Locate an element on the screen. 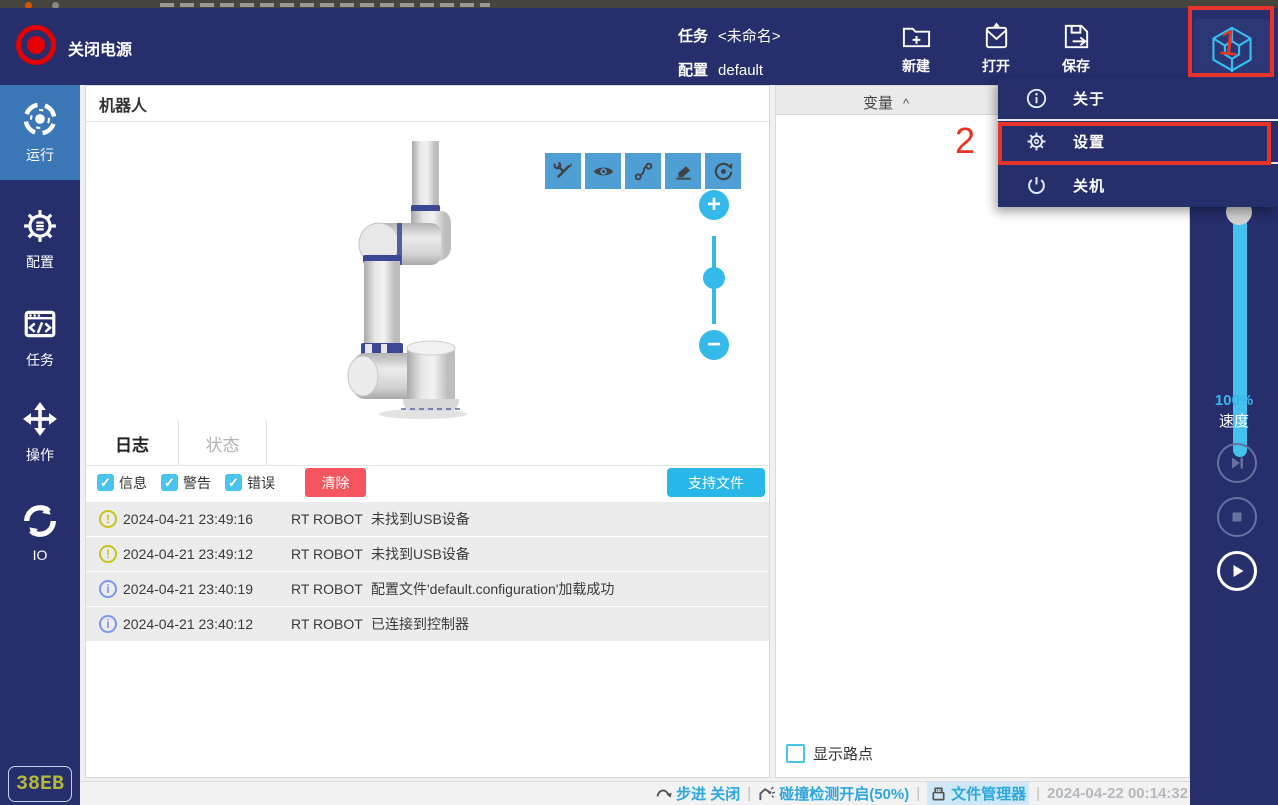  log-row: ! 2024-04-21 23:49:12 RT ROBOT 未找到USB设备 is located at coordinates (427, 554).